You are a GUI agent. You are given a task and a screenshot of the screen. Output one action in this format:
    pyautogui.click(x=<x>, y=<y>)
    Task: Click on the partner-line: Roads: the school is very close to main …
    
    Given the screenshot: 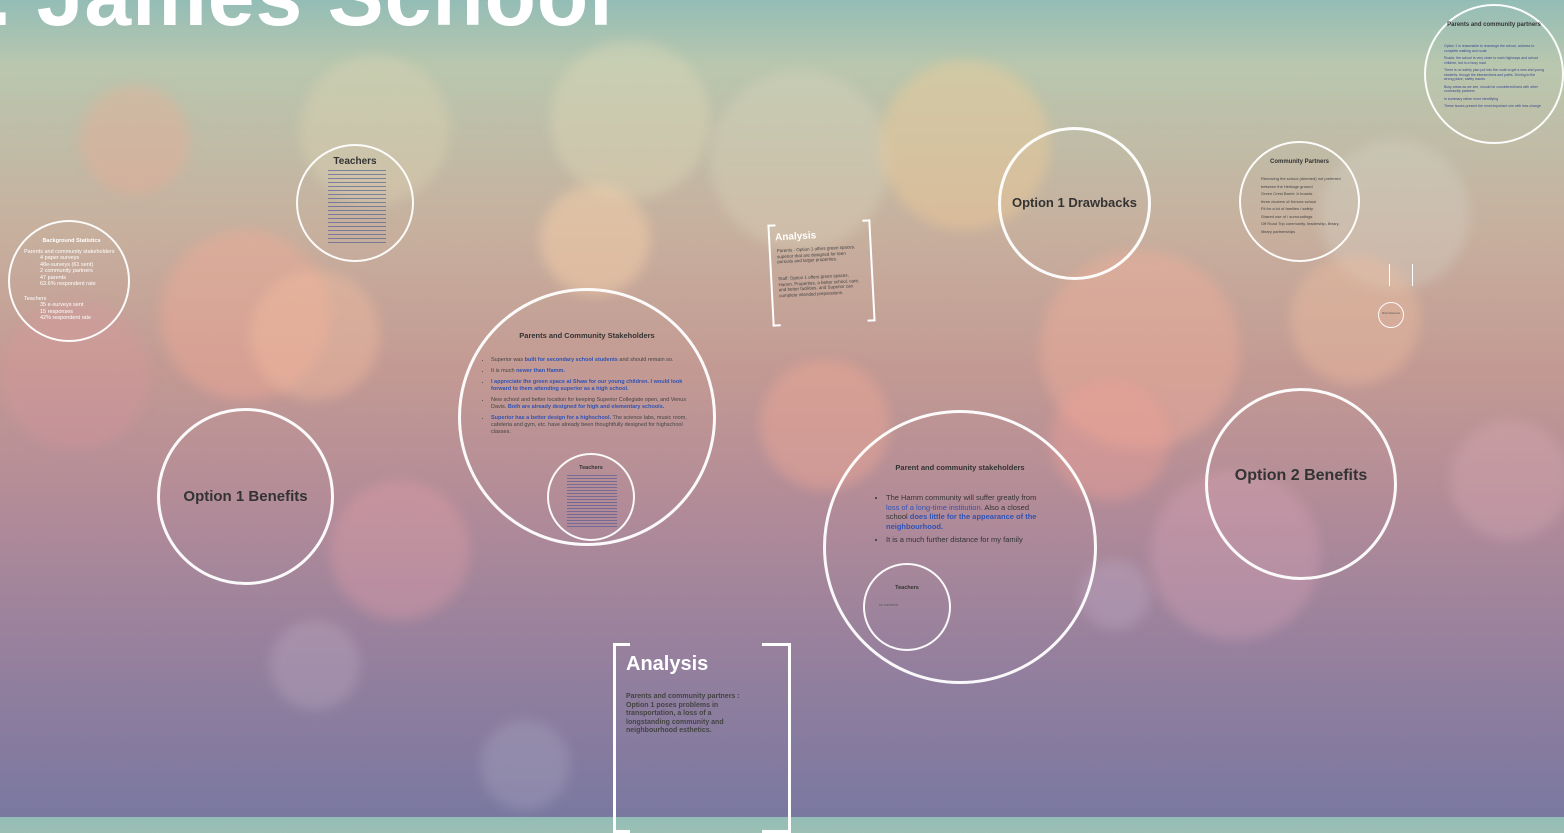 What is the action you would take?
    pyautogui.click(x=1491, y=60)
    